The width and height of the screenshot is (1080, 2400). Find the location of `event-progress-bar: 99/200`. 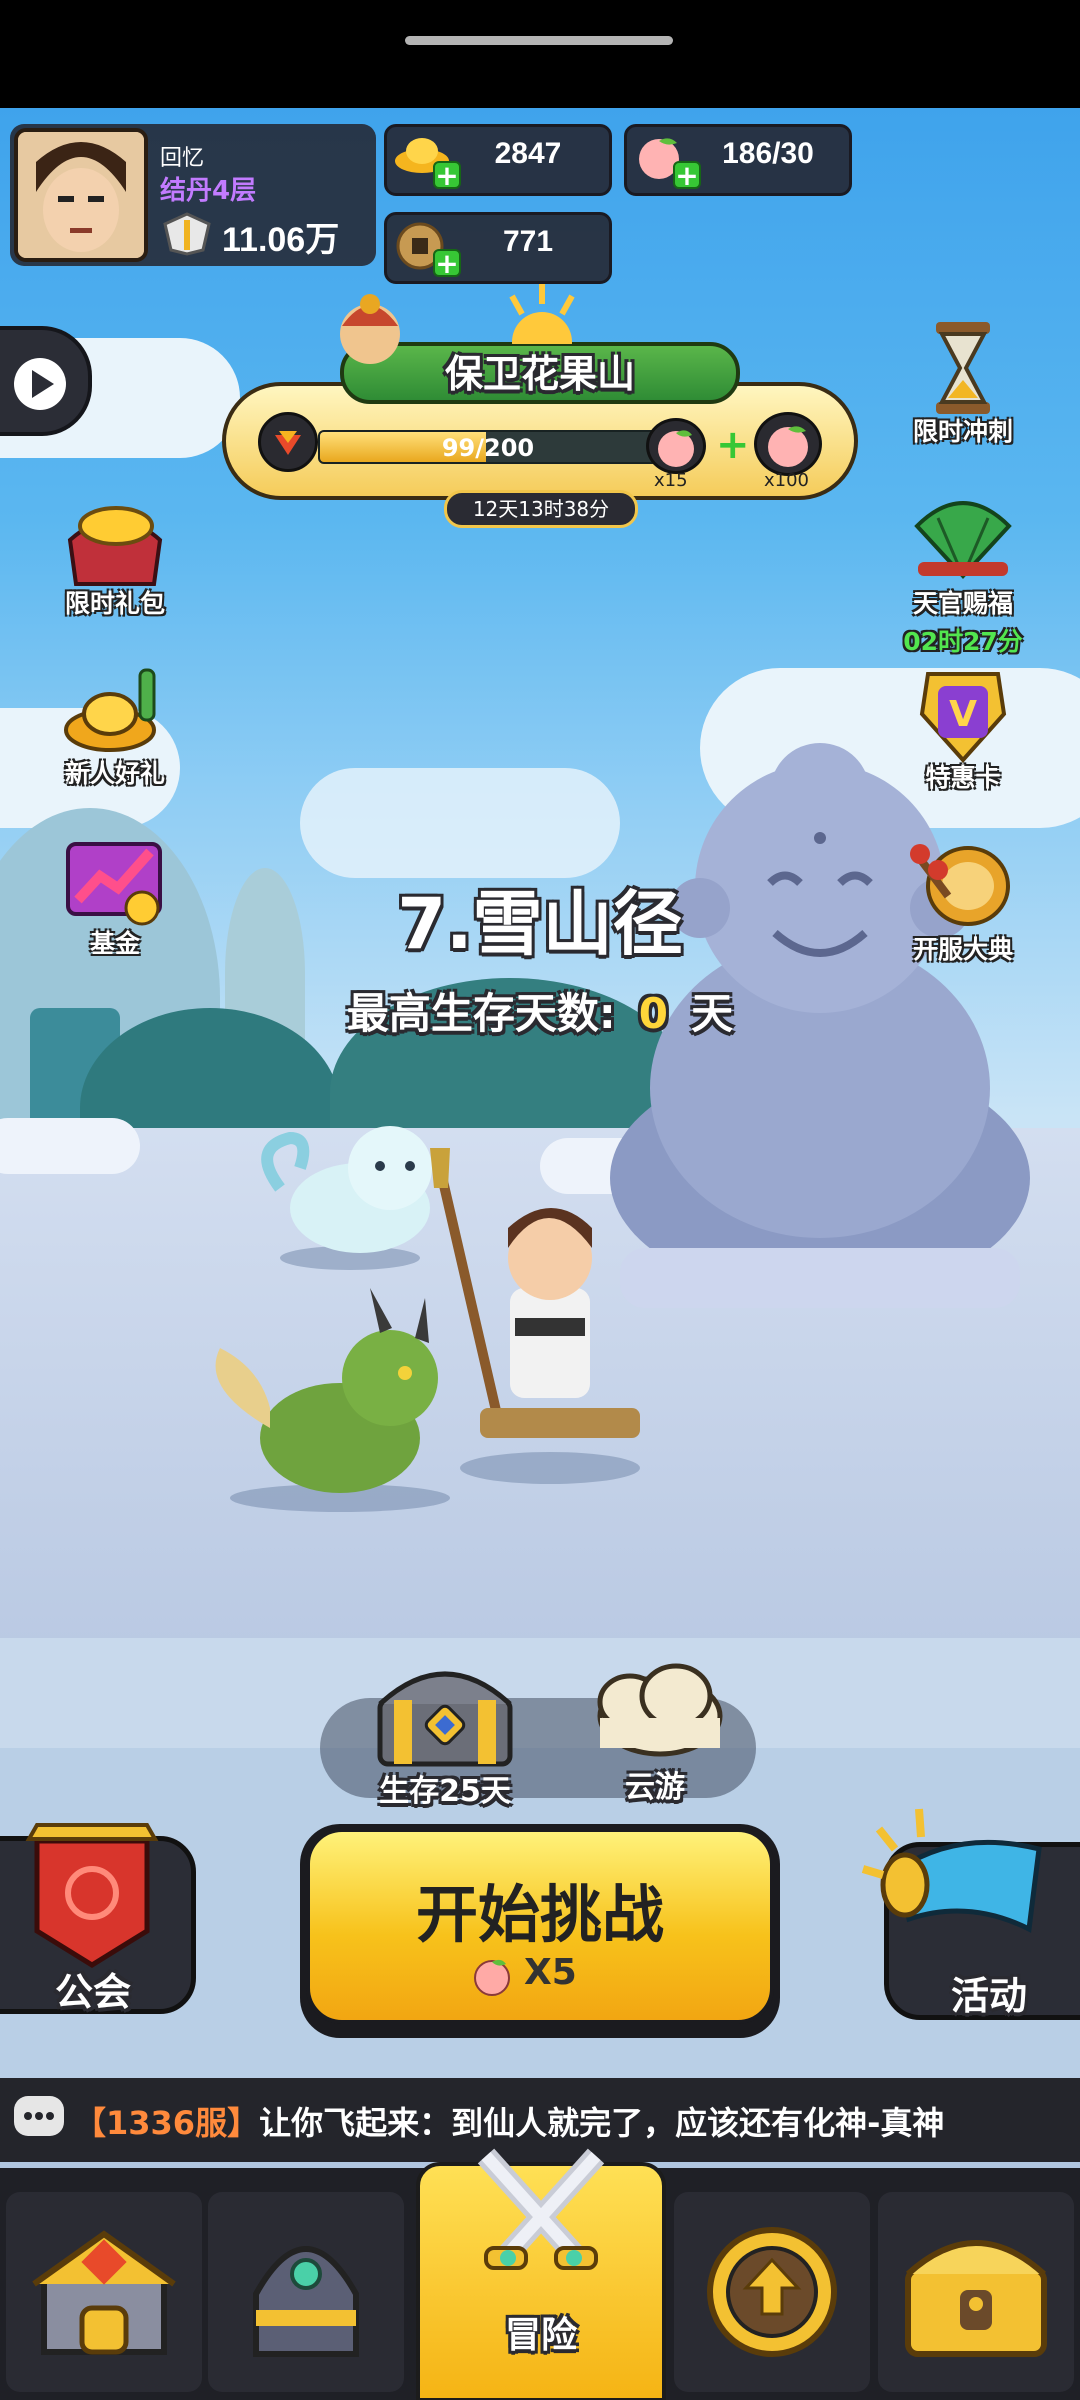

event-progress-bar: 99/200 is located at coordinates (488, 447).